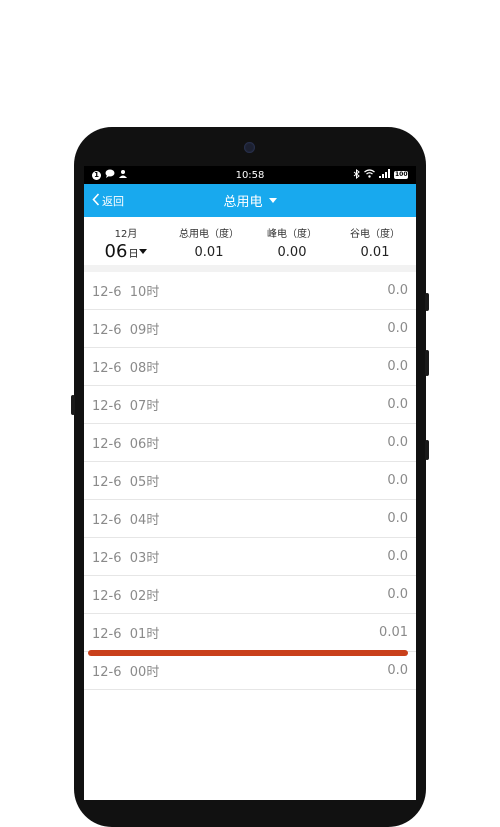 The width and height of the screenshot is (500, 827). Describe the element at coordinates (126, 596) in the screenshot. I see `hour-label: 12-6 02时` at that location.